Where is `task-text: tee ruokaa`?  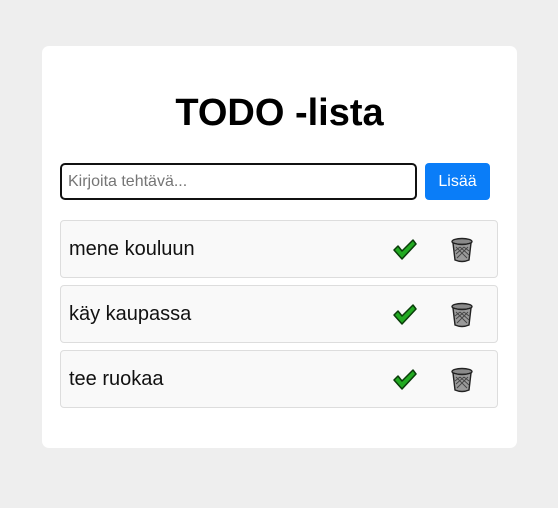
task-text: tee ruokaa is located at coordinates (116, 379).